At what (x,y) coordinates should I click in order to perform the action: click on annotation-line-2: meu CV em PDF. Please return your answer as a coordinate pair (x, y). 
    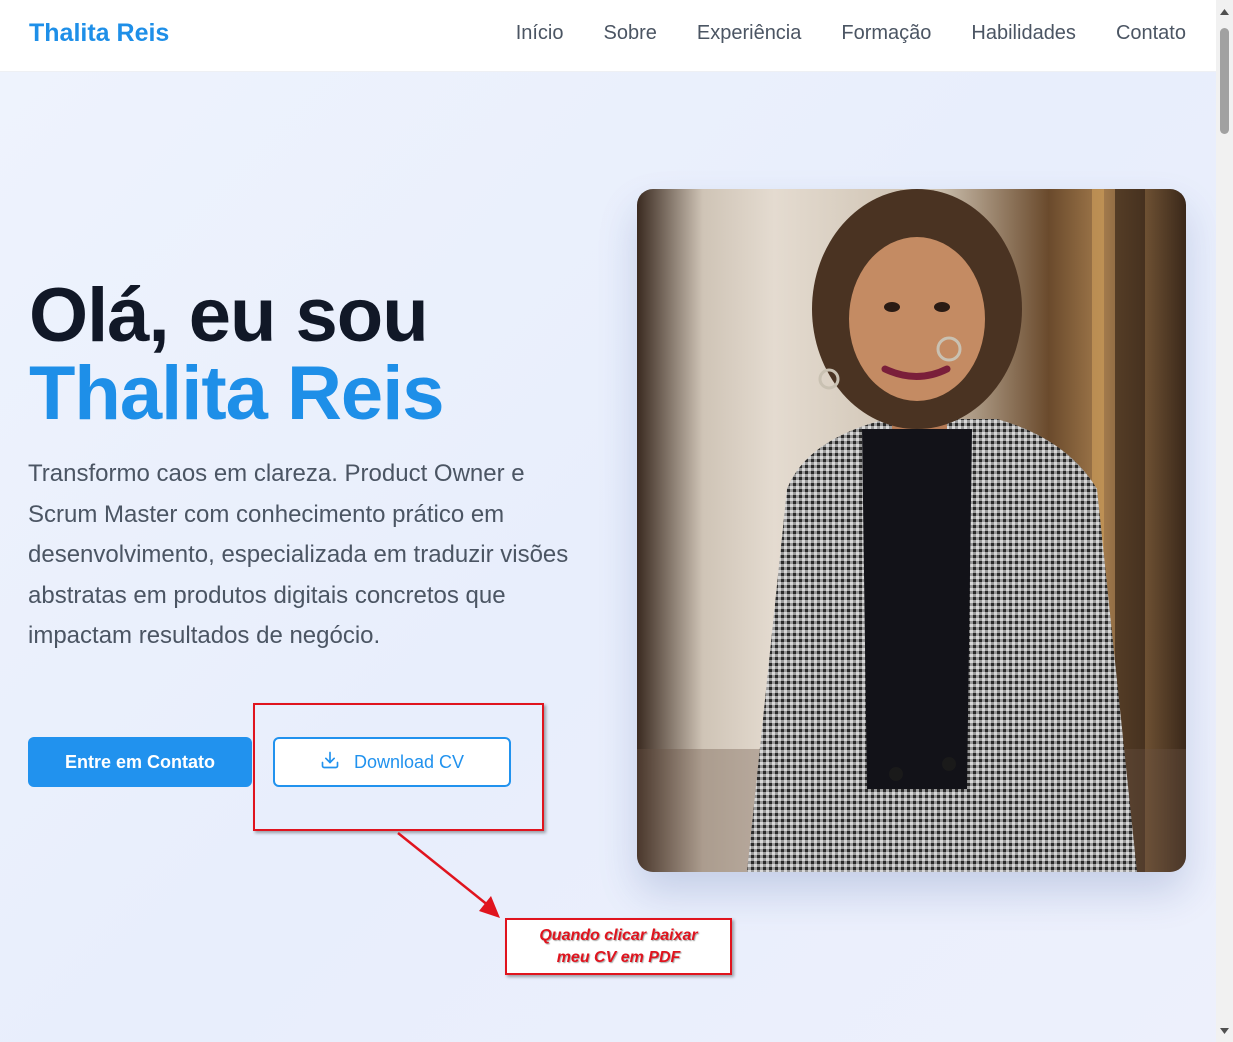
    Looking at the image, I should click on (618, 957).